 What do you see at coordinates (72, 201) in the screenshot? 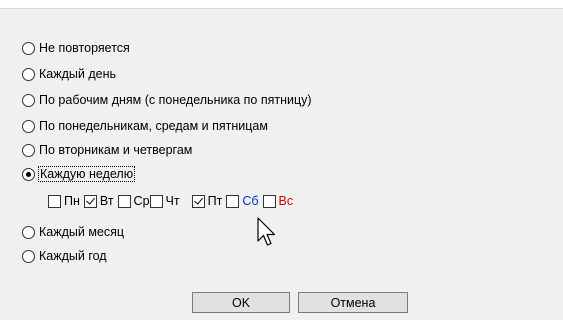
I see `weekday-label: Пн` at bounding box center [72, 201].